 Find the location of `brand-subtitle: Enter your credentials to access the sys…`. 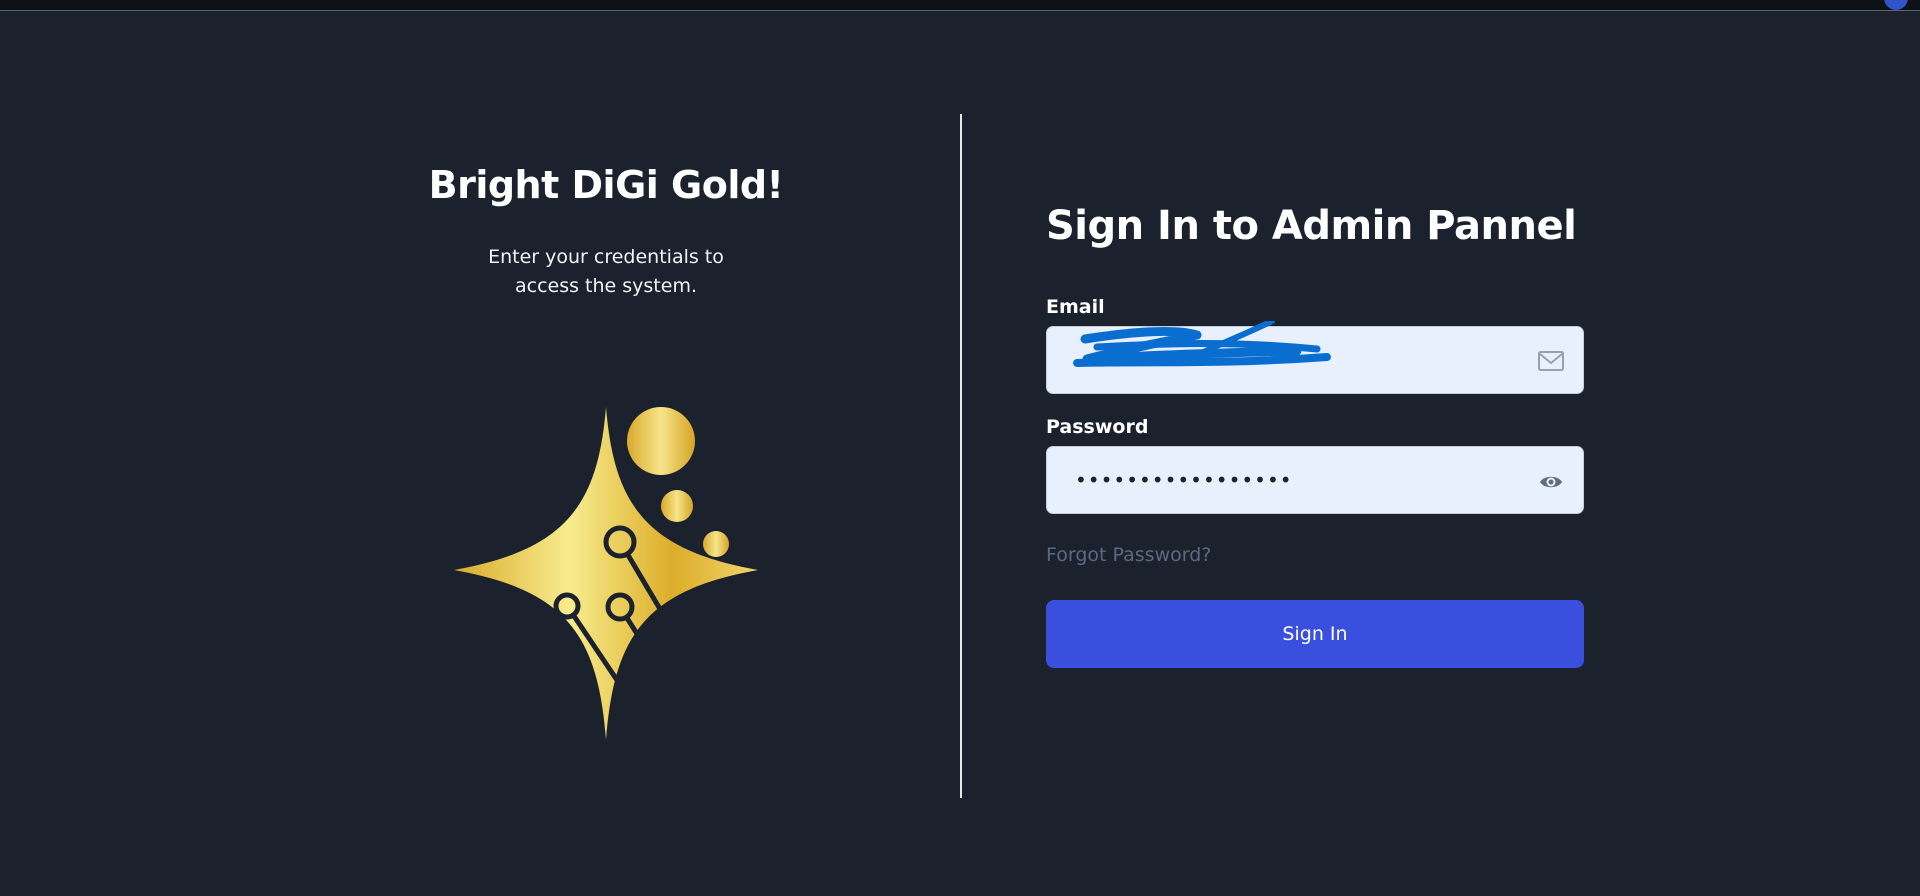

brand-subtitle: Enter your credentials to access the sys… is located at coordinates (606, 271).